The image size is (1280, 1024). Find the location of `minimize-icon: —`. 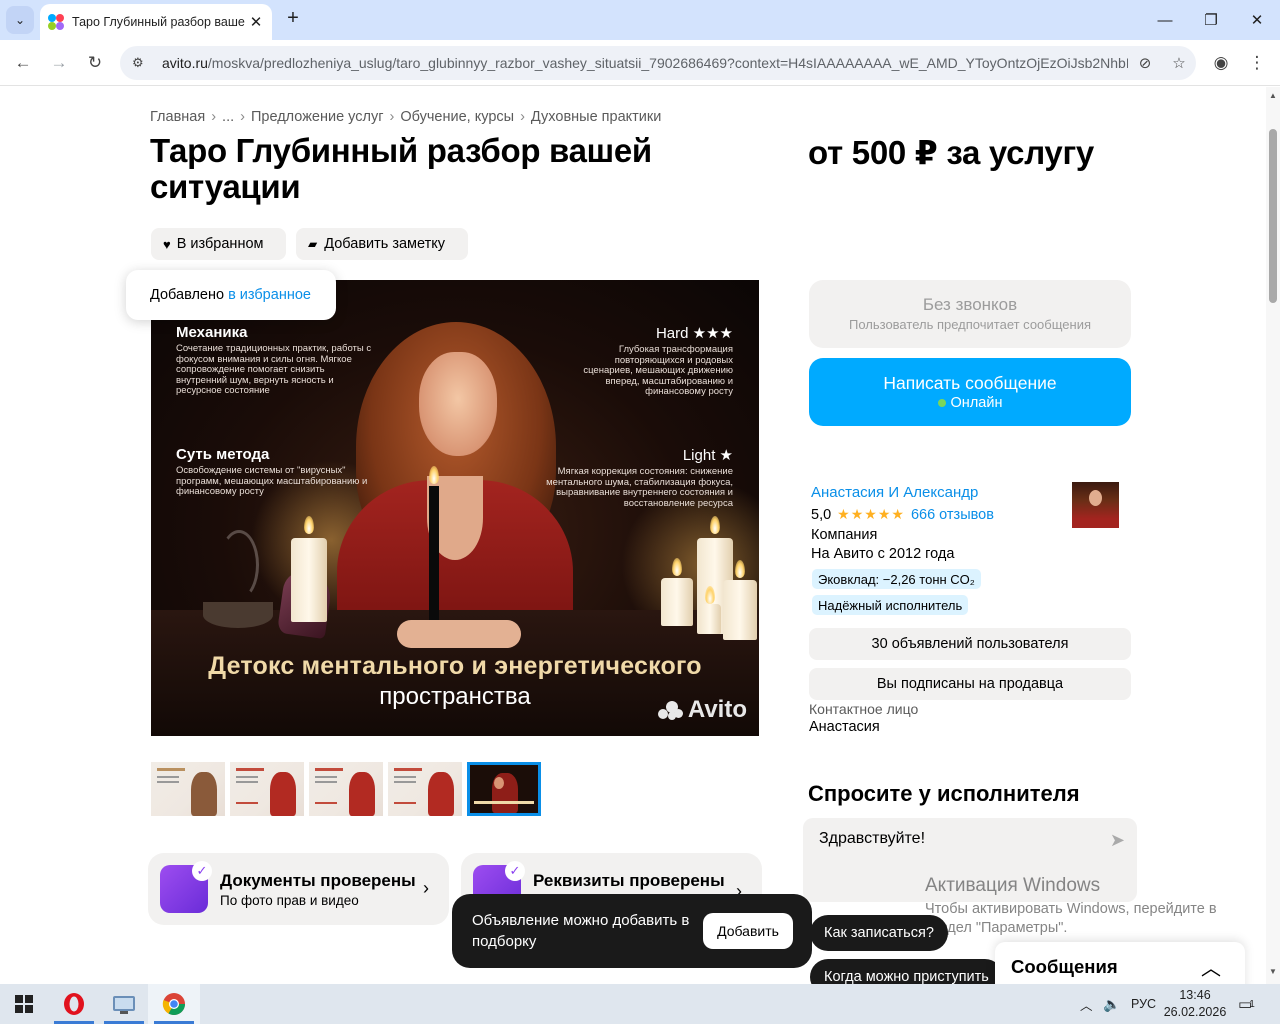

minimize-icon: — is located at coordinates (1165, 20).